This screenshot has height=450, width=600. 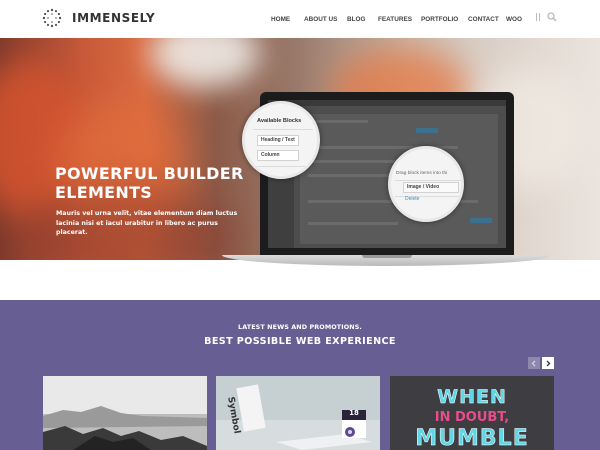 What do you see at coordinates (395, 19) in the screenshot?
I see `nav-features: FEATURES` at bounding box center [395, 19].